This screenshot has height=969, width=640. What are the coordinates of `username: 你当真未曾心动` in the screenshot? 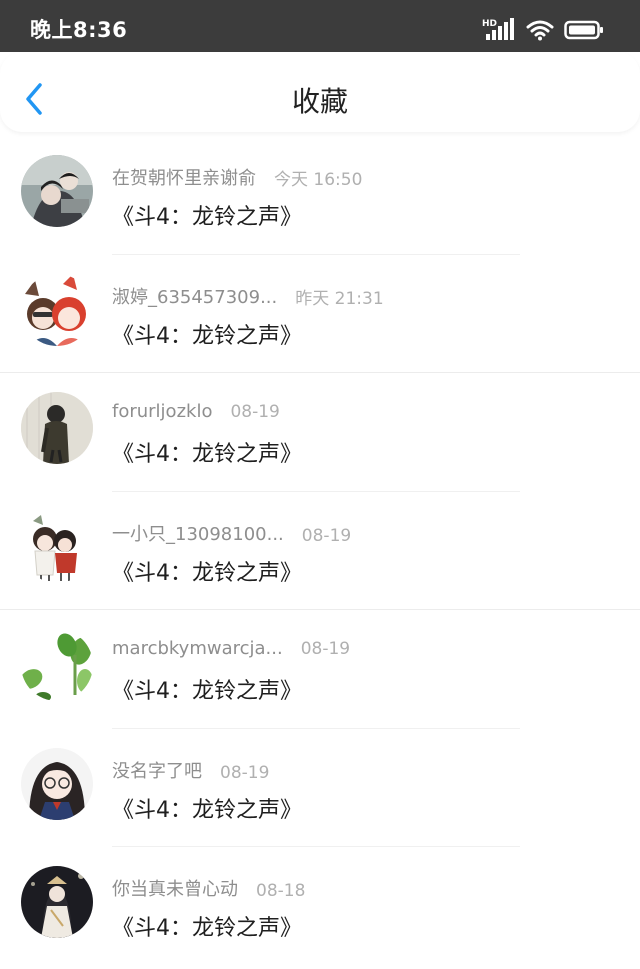 It's located at (175, 888).